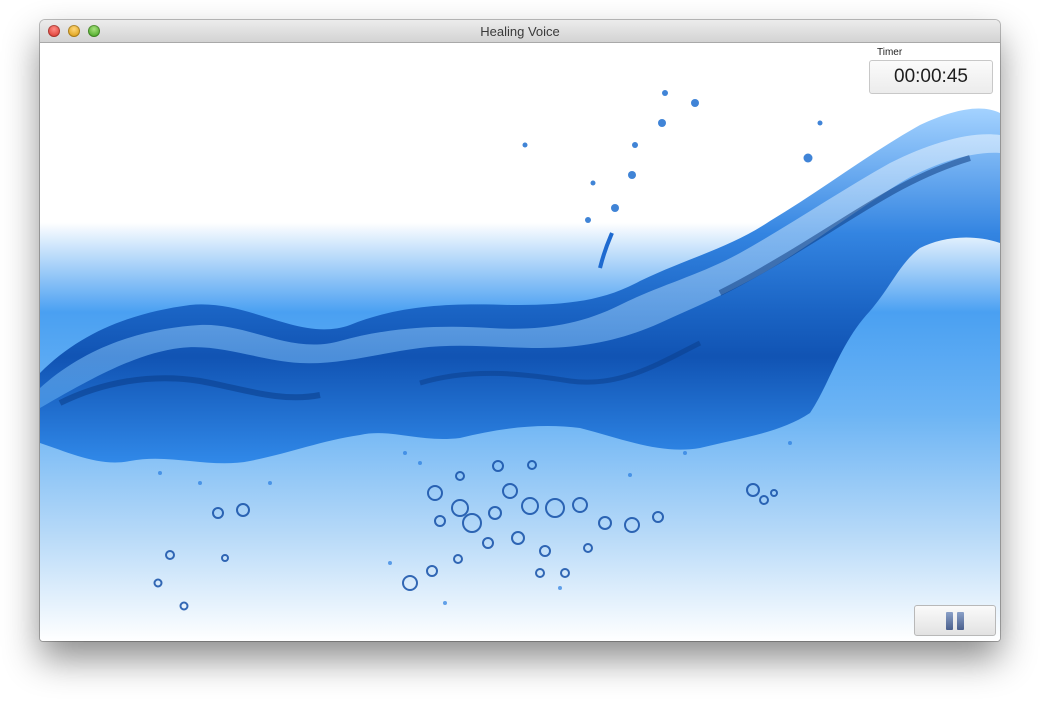  What do you see at coordinates (890, 52) in the screenshot?
I see `timer-label: Timer` at bounding box center [890, 52].